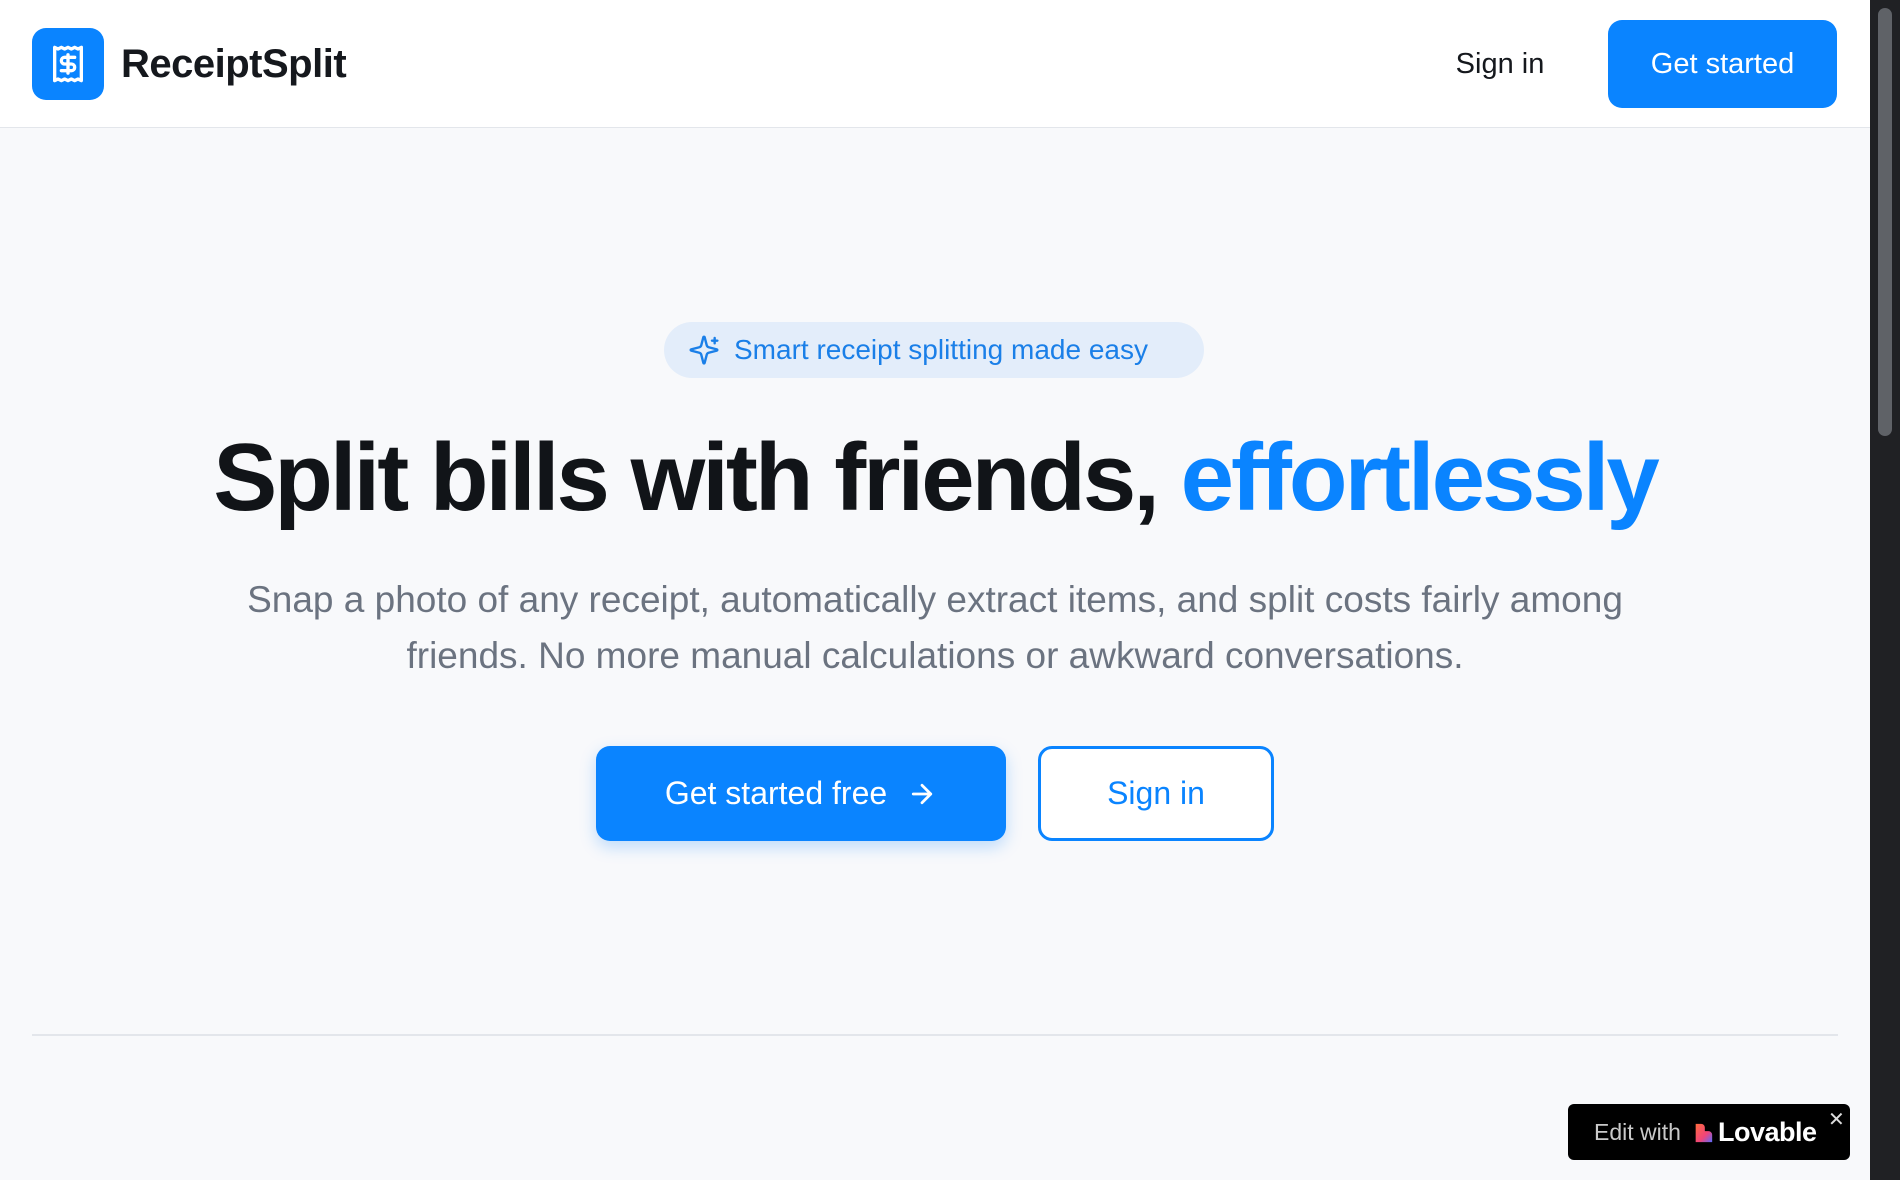  Describe the element at coordinates (1500, 64) in the screenshot. I see `nav-sign-in-link: Sign in` at that location.